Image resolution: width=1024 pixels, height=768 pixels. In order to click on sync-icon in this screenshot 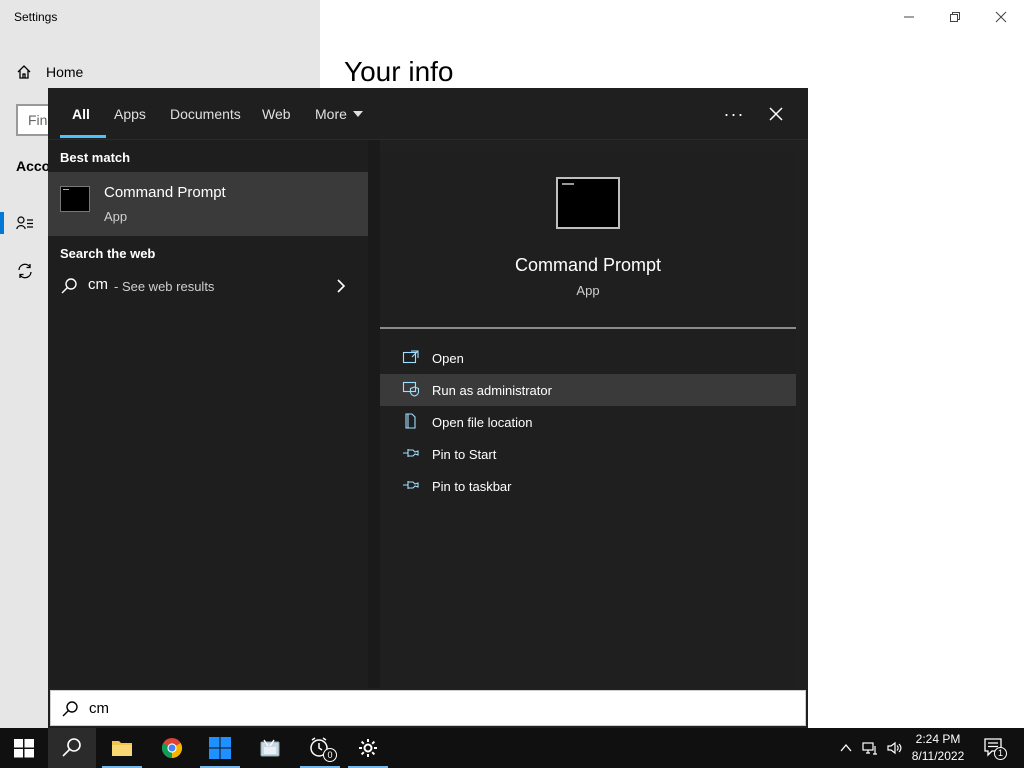, I will do `click(25, 271)`.